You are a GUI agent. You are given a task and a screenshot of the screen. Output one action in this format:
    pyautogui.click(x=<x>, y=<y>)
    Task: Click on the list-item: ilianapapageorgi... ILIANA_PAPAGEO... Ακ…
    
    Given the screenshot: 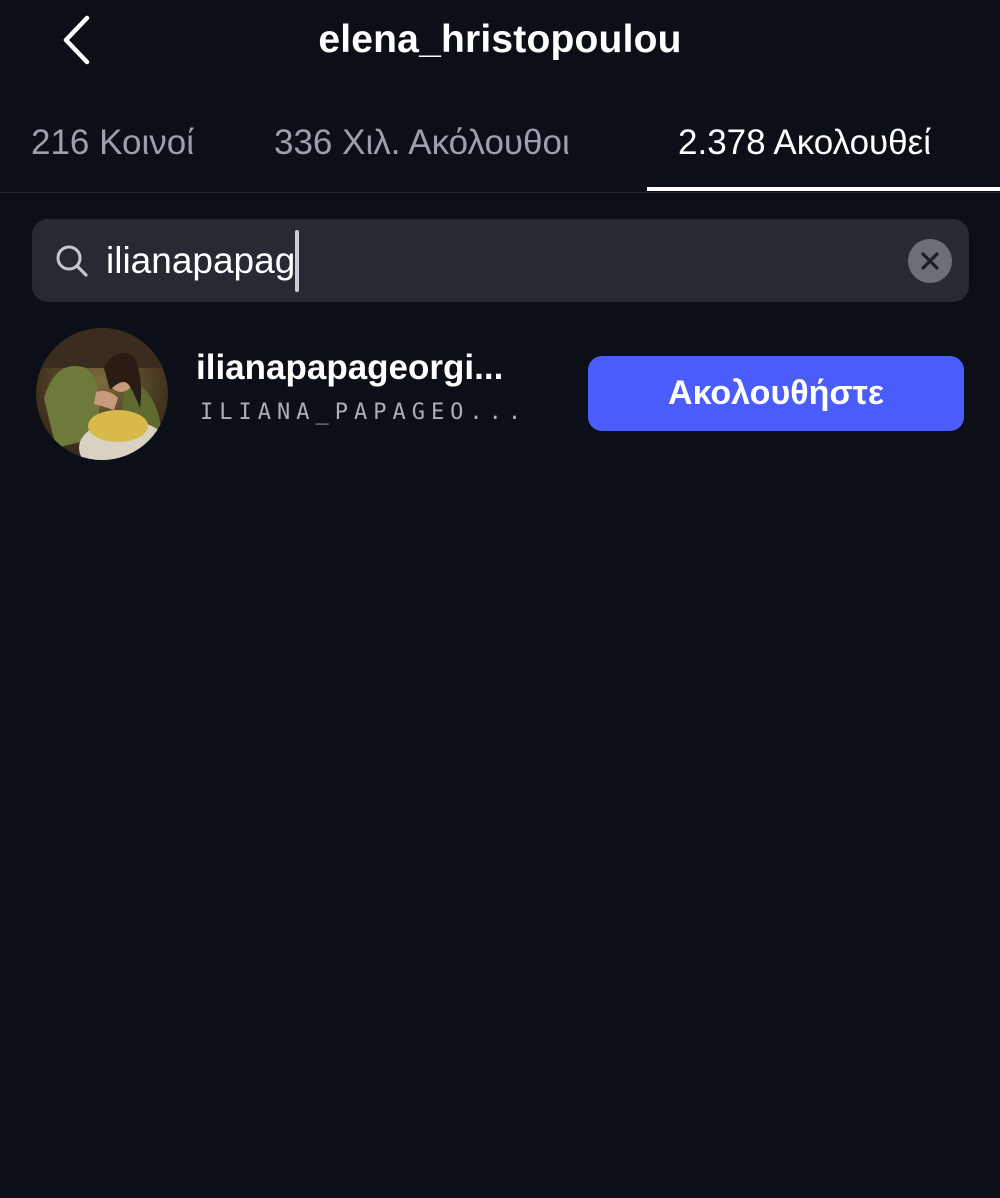 What is the action you would take?
    pyautogui.click(x=500, y=393)
    